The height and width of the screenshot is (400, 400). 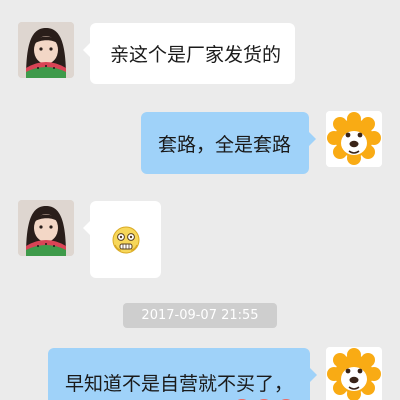 I want to click on timestamp-badge: 2017-09-07 21:55, so click(x=200, y=315).